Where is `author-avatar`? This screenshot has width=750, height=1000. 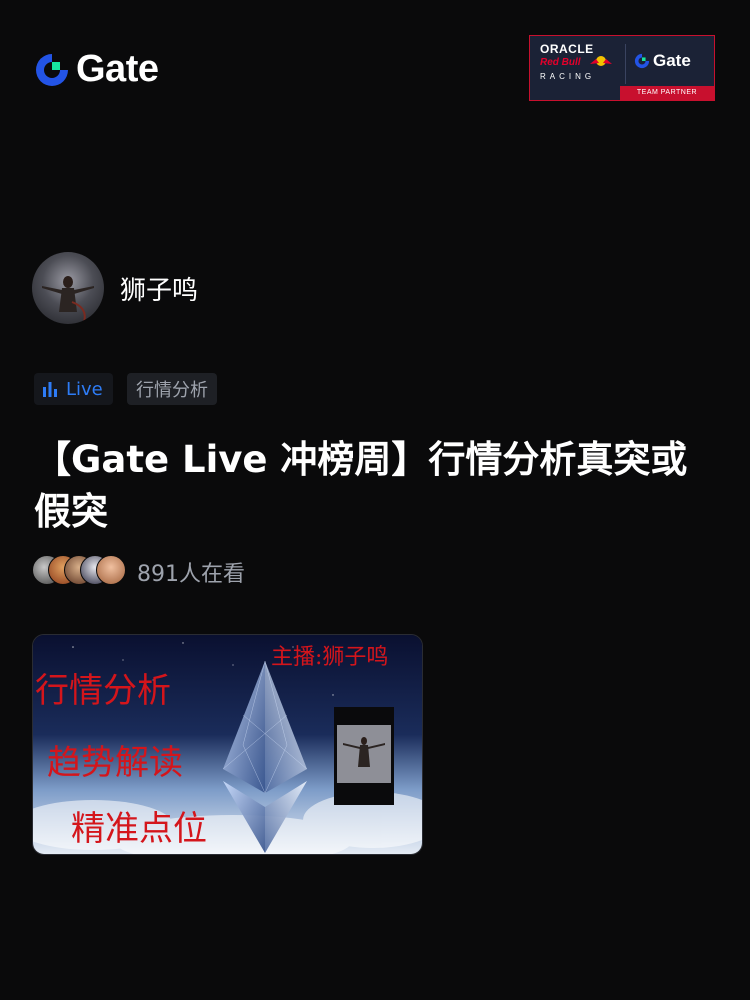
author-avatar is located at coordinates (68, 288).